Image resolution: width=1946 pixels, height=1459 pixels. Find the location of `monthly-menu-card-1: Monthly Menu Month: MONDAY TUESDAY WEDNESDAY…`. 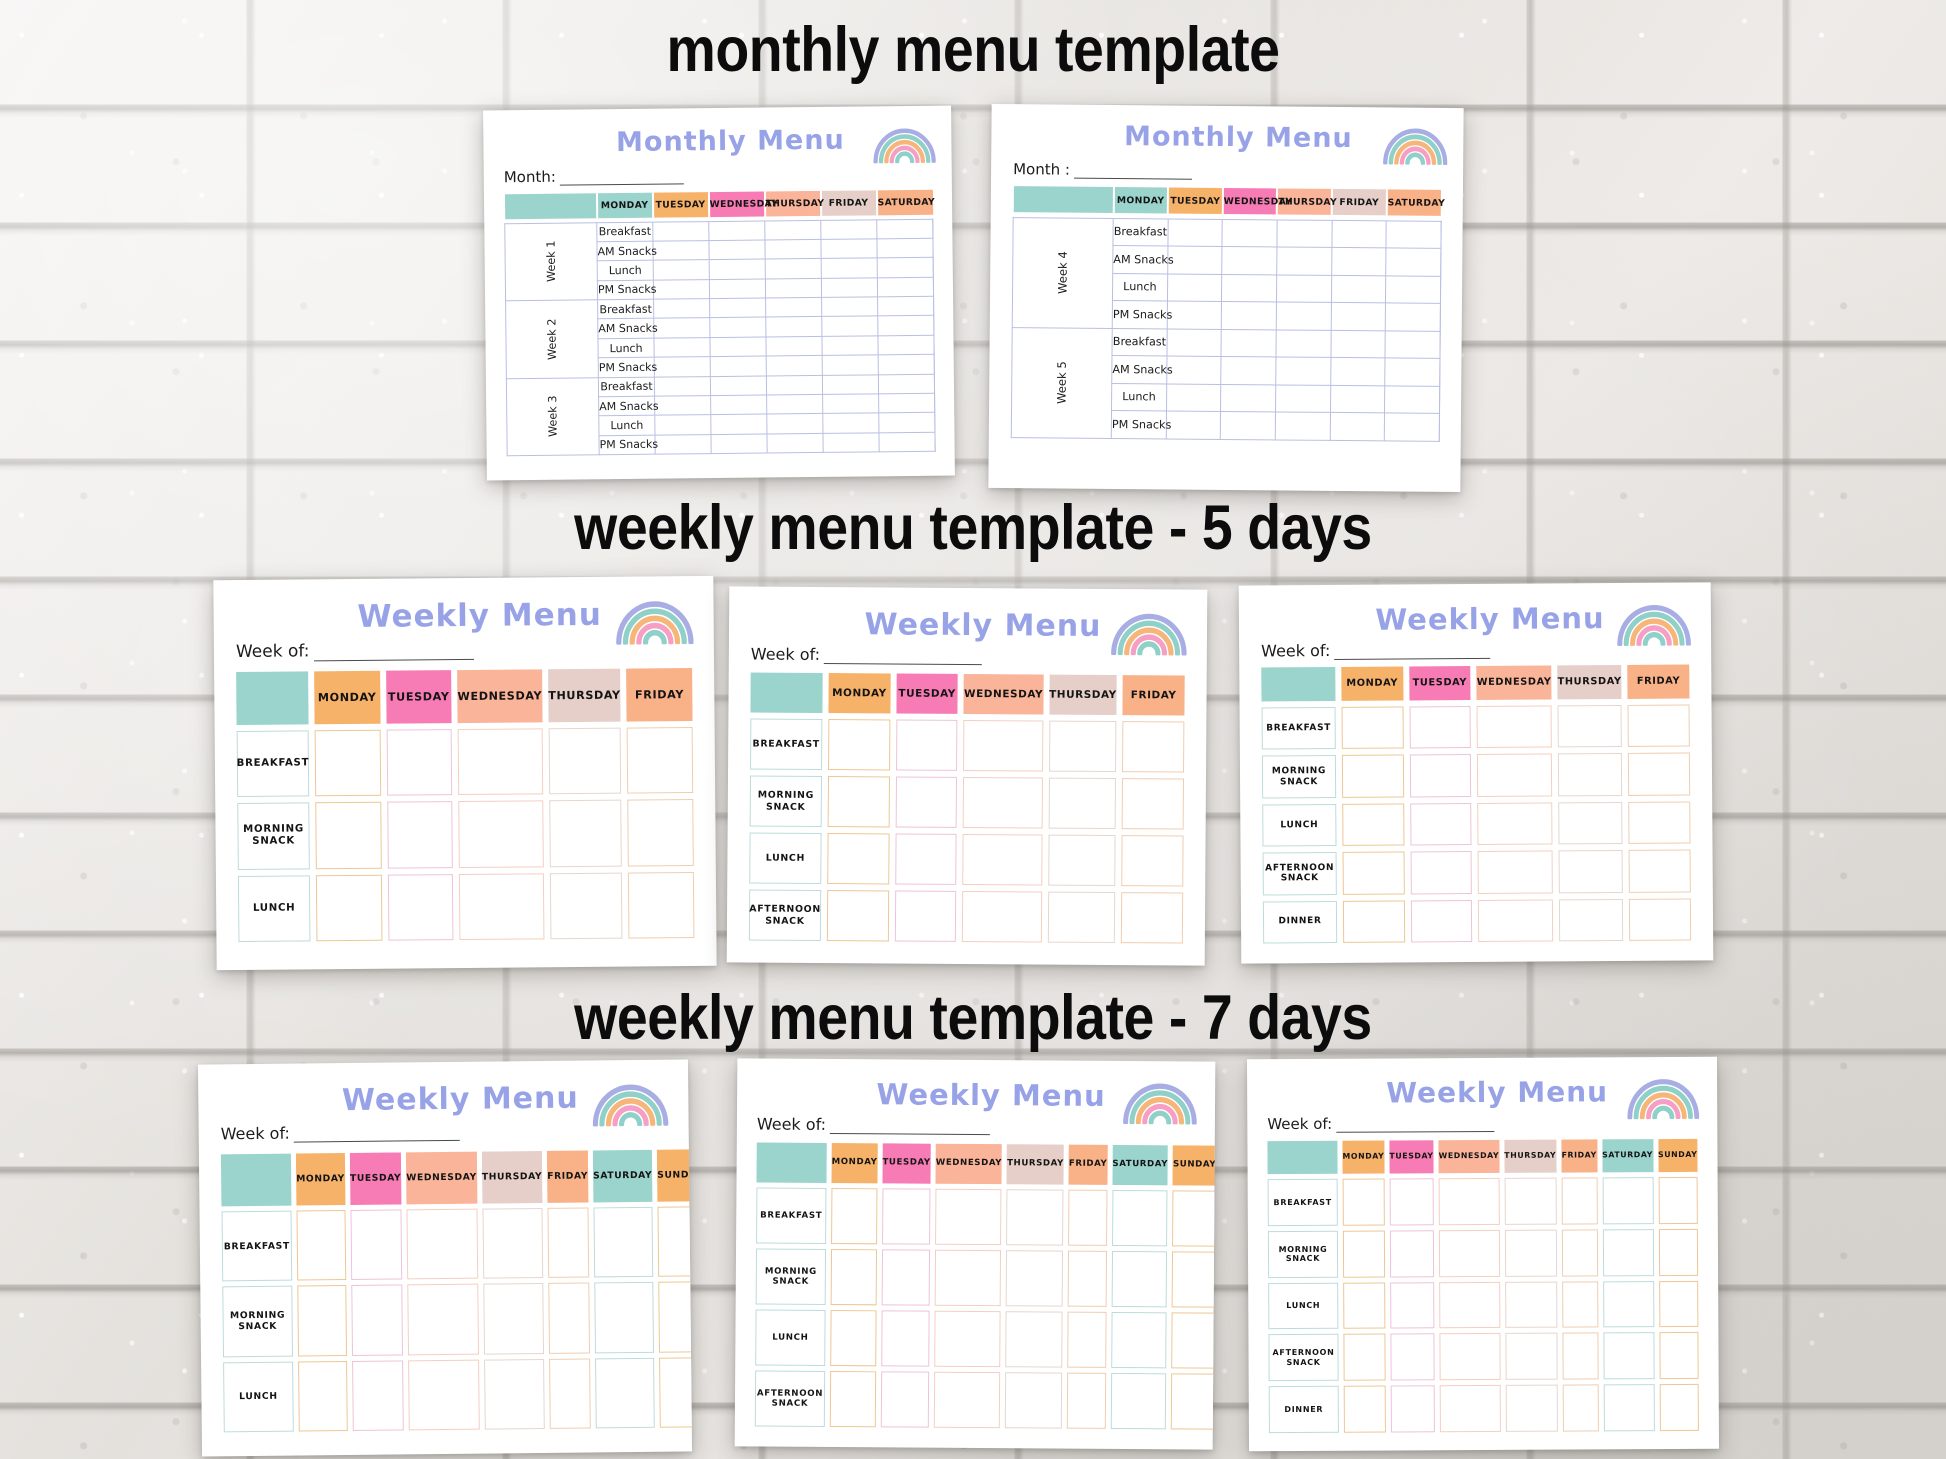

monthly-menu-card-1: Monthly Menu Month: MONDAY TUESDAY WEDNESDAY… is located at coordinates (719, 293).